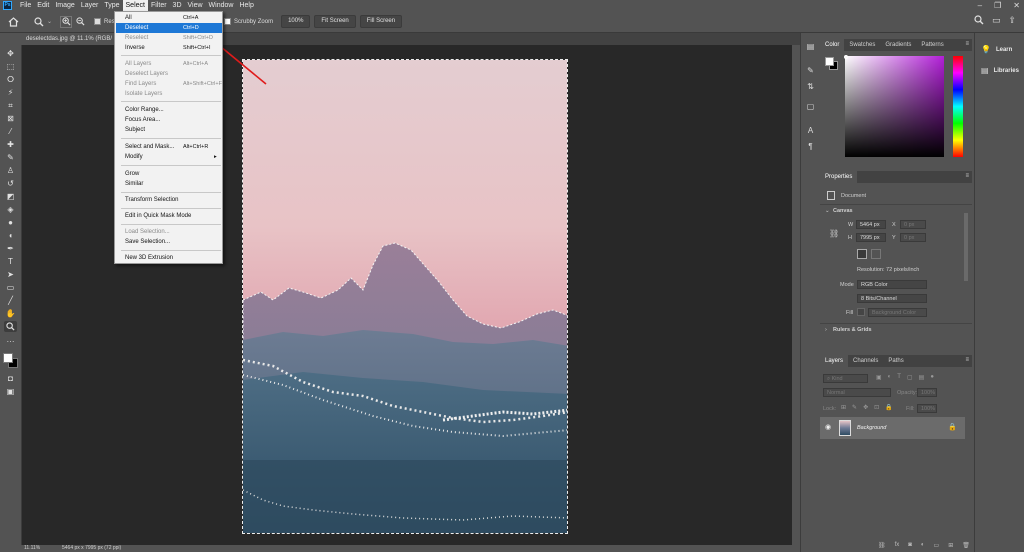 This screenshot has height=552, width=1024. Describe the element at coordinates (910, 545) in the screenshot. I see `add-mask-icon: ◙` at that location.